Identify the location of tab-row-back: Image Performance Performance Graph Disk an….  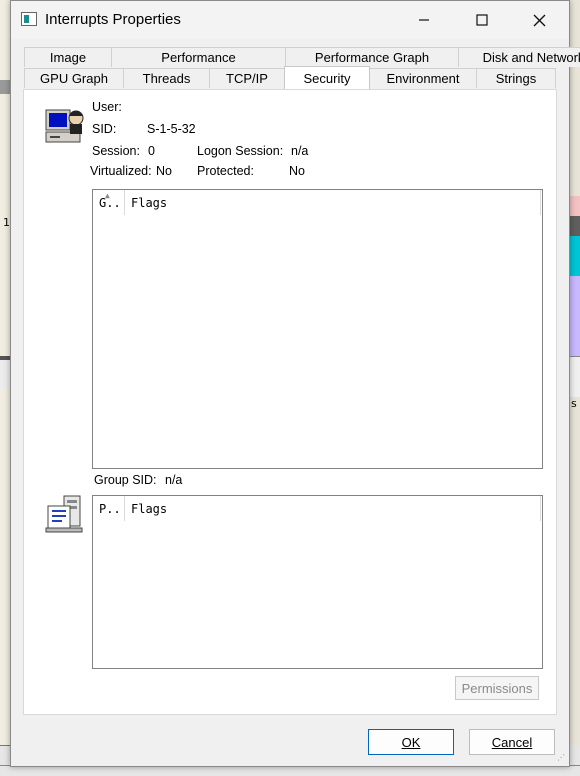
(302, 57).